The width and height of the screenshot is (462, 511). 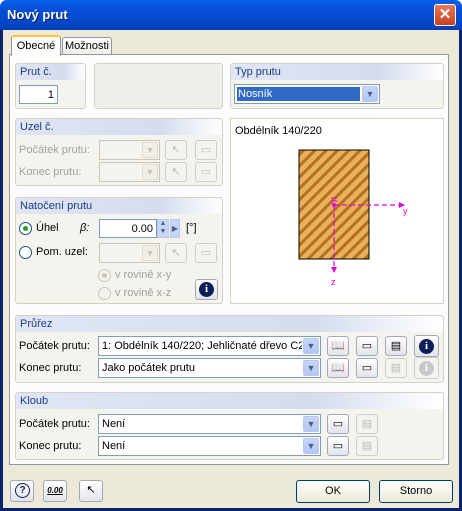 I want to click on tab-general: Obecné, so click(x=36, y=45).